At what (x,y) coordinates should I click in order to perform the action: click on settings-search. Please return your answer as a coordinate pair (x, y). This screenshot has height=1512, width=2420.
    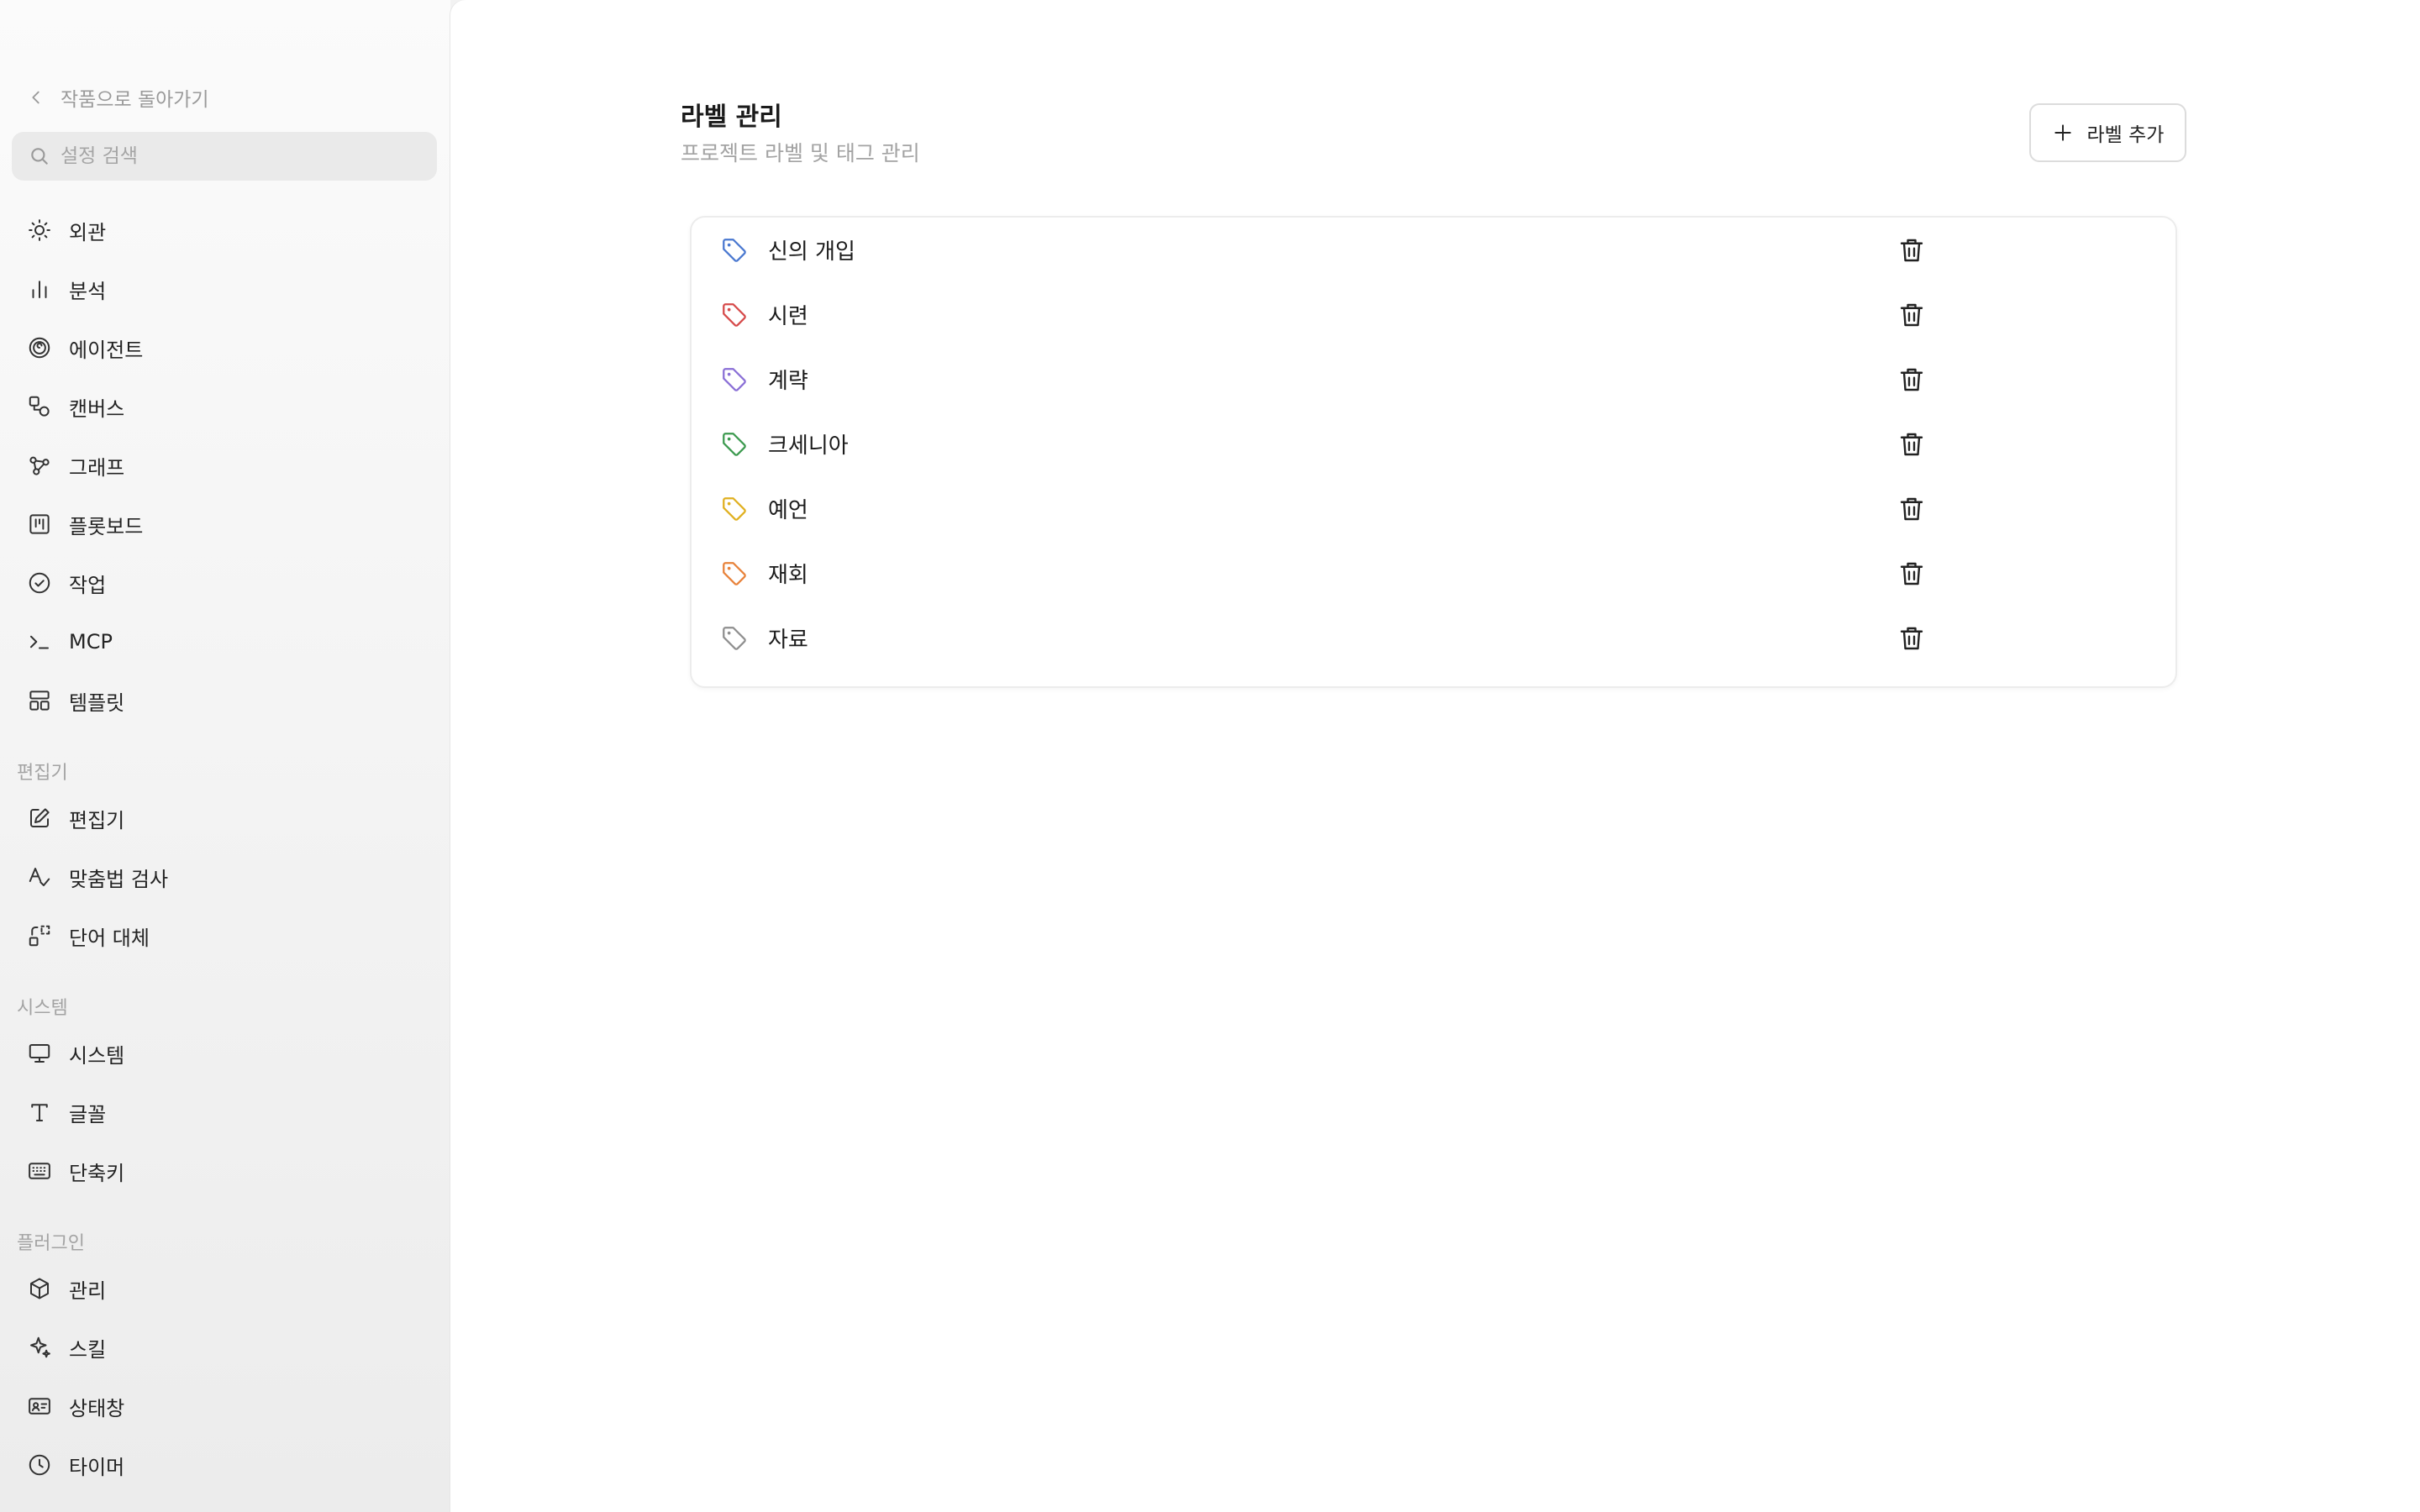
    Looking at the image, I should click on (225, 156).